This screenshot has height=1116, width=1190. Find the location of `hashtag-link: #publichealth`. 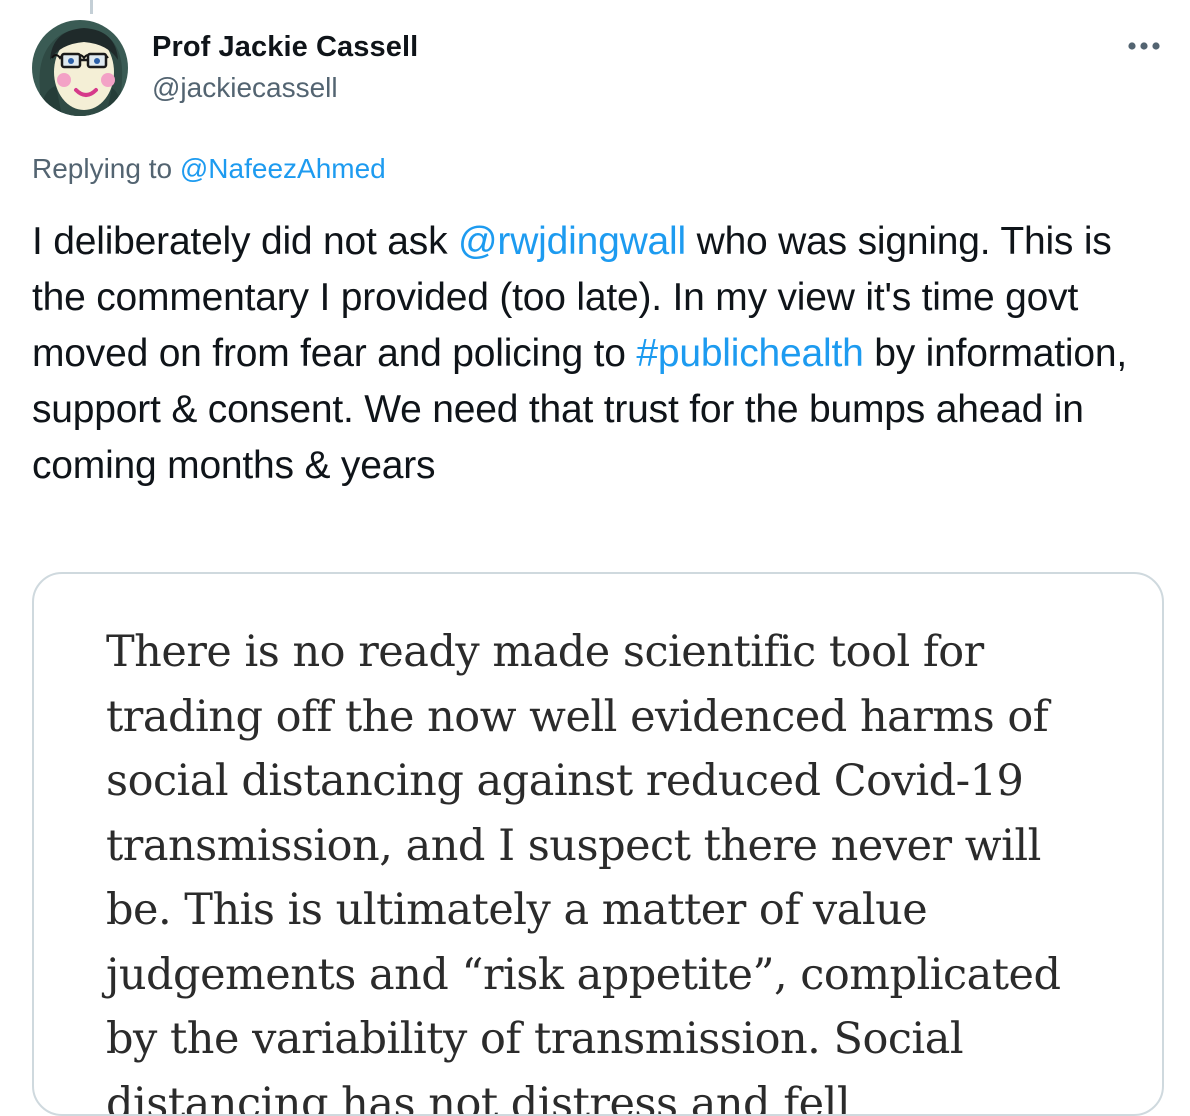

hashtag-link: #publichealth is located at coordinates (749, 353).